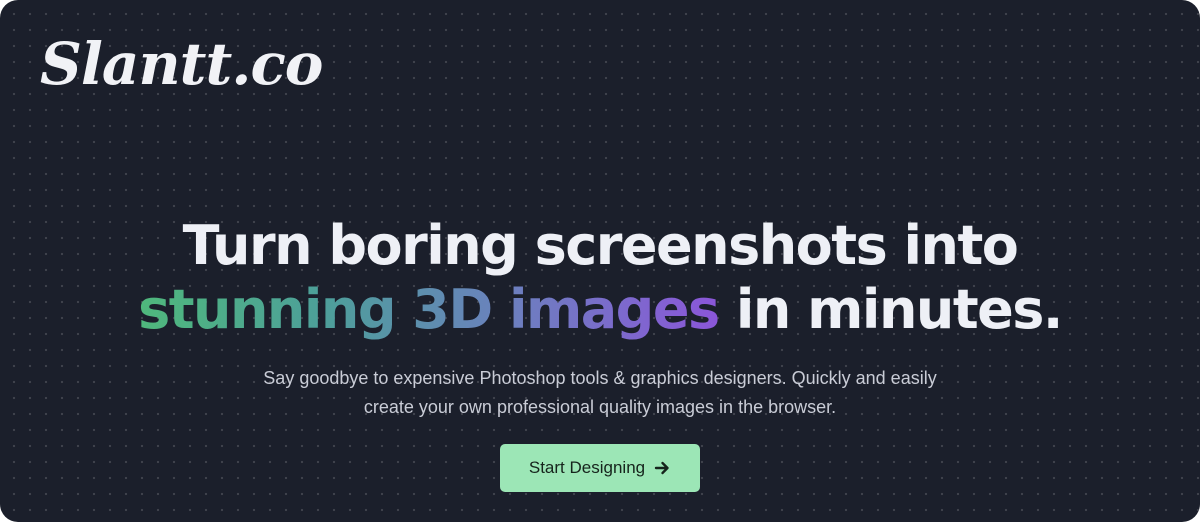 Image resolution: width=1200 pixels, height=522 pixels. What do you see at coordinates (662, 468) in the screenshot?
I see `arrow-right-icon` at bounding box center [662, 468].